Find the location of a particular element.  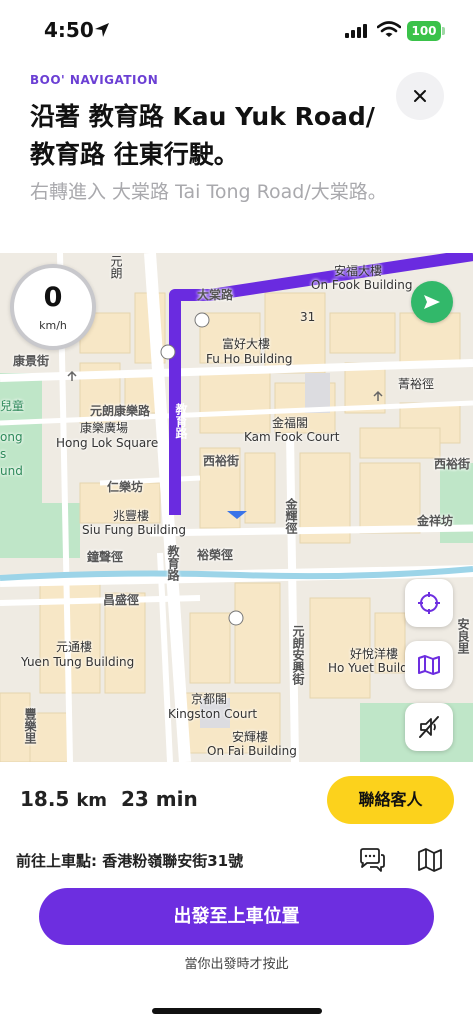

map-label: 仁樂坊 is located at coordinates (125, 487).